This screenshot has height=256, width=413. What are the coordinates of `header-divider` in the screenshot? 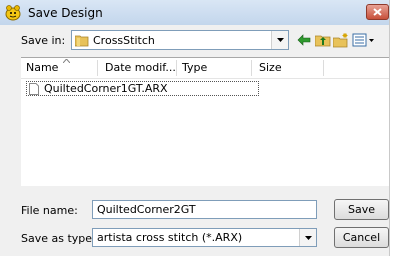 It's located at (205, 78).